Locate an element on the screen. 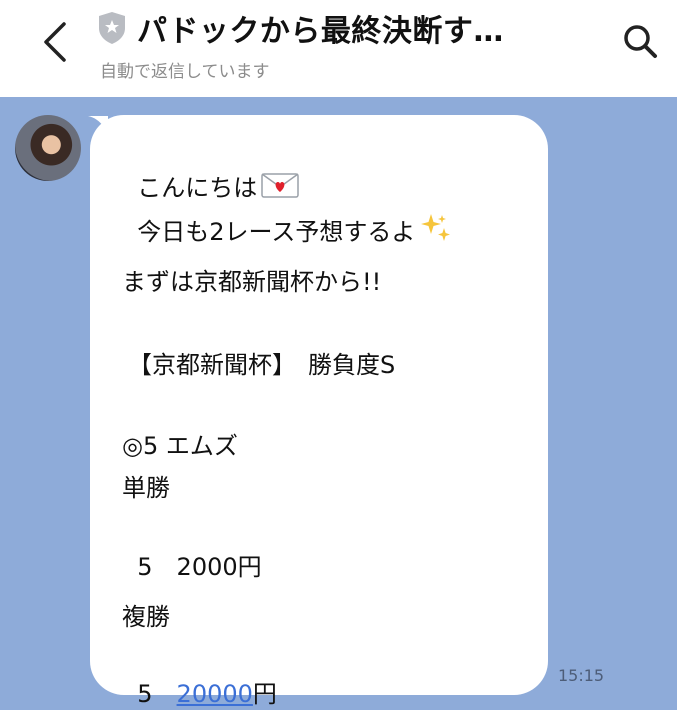 This screenshot has height=710, width=677. search-icon is located at coordinates (640, 41).